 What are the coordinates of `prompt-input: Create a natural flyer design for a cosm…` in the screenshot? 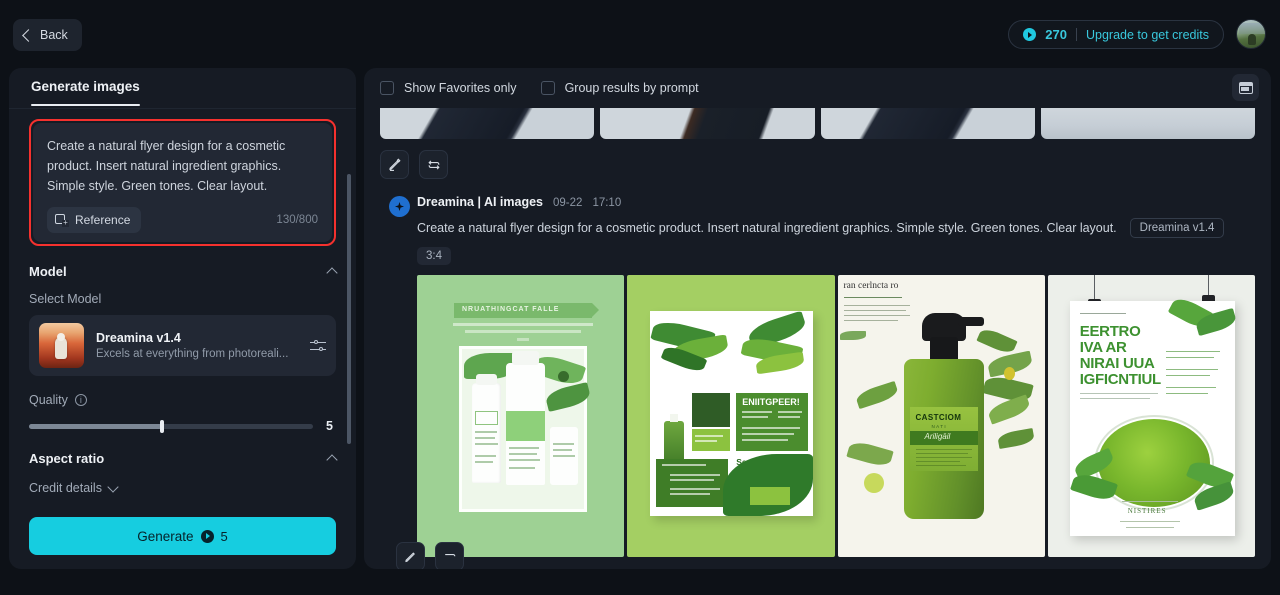 It's located at (182, 182).